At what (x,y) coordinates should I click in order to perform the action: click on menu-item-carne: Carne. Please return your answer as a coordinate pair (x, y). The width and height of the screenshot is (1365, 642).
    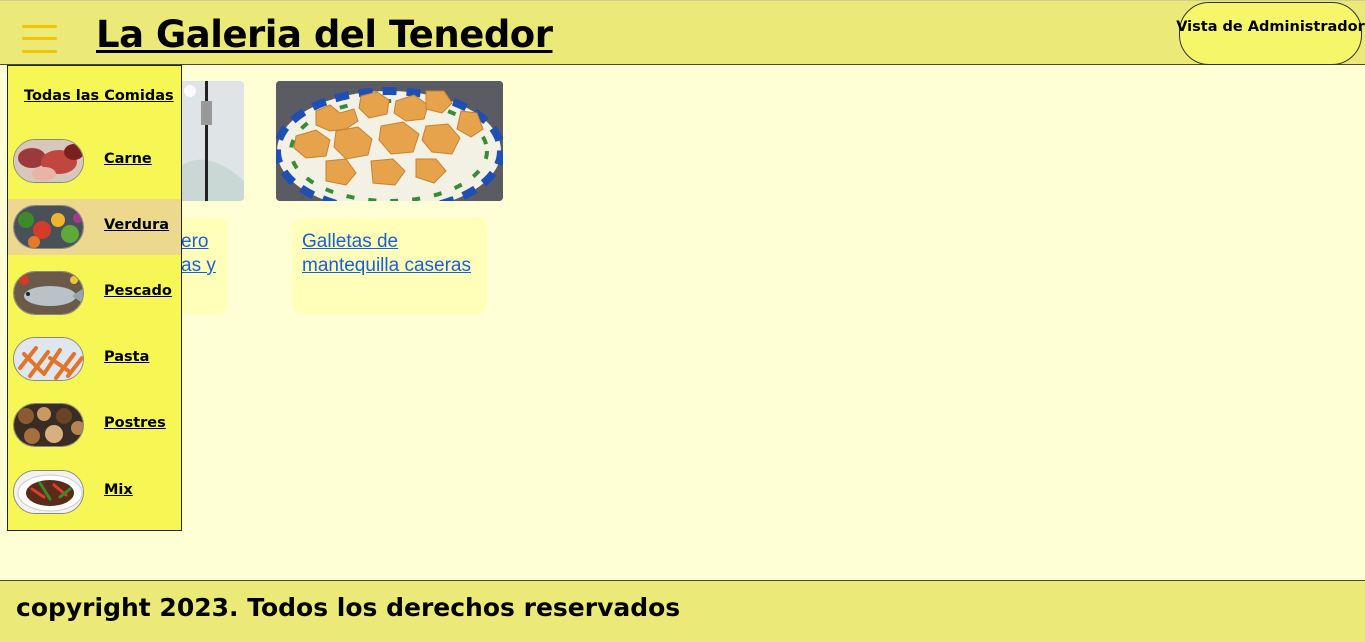
    Looking at the image, I should click on (94, 161).